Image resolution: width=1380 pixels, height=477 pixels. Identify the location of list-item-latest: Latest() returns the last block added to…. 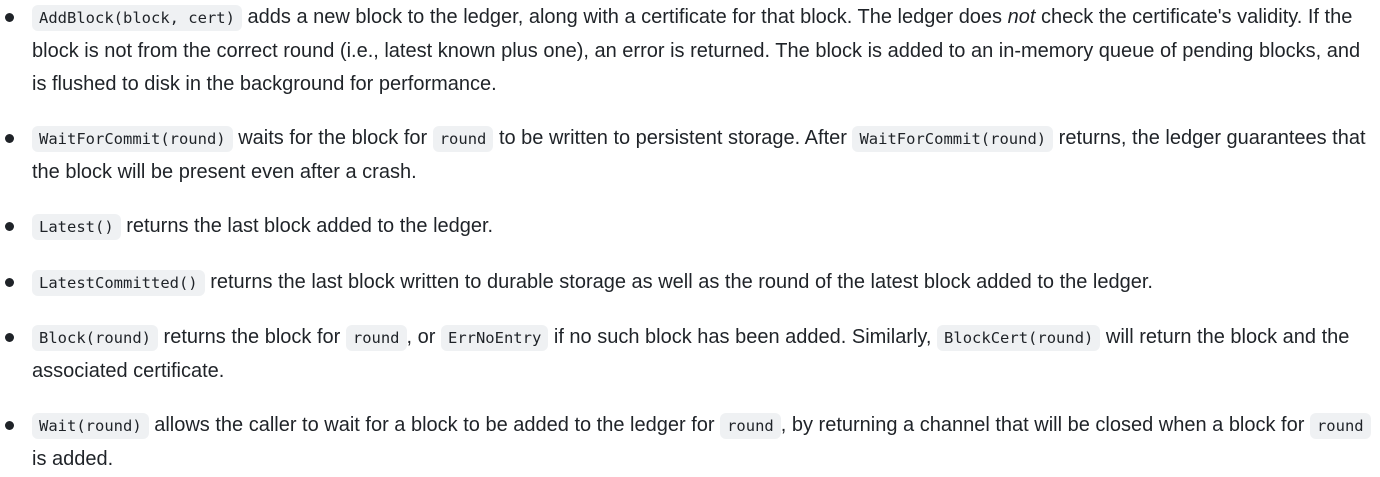
(688, 227).